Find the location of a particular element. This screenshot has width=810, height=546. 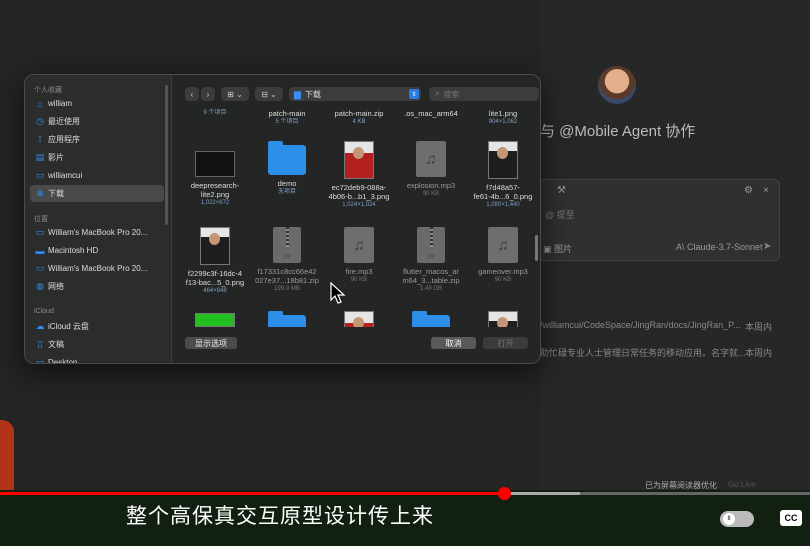

search-input is located at coordinates (483, 94).